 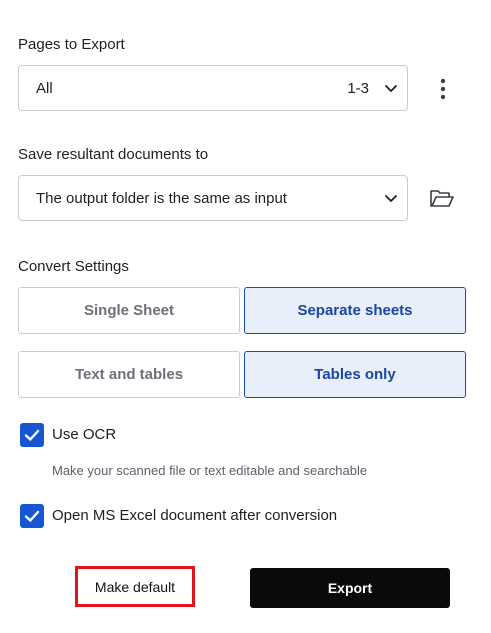 I want to click on make-default-button: Make default, so click(x=135, y=586).